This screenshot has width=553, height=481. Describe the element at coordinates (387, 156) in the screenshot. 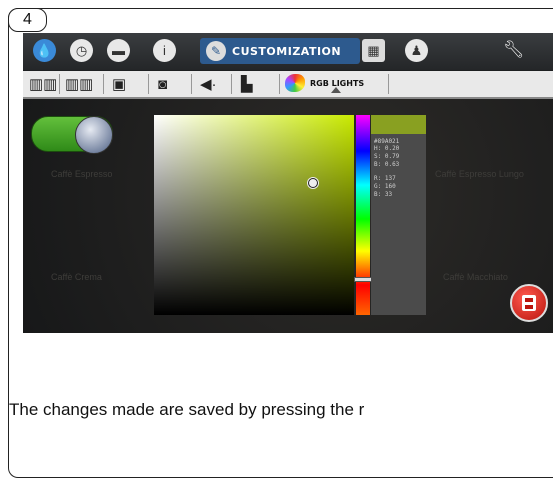

I see `saturation-value: S: 0.79` at that location.